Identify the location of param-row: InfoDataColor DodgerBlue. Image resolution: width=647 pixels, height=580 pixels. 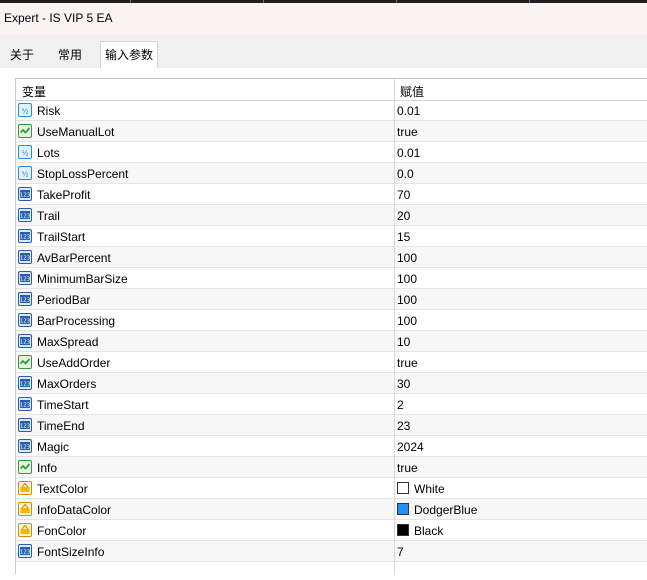
(331, 509).